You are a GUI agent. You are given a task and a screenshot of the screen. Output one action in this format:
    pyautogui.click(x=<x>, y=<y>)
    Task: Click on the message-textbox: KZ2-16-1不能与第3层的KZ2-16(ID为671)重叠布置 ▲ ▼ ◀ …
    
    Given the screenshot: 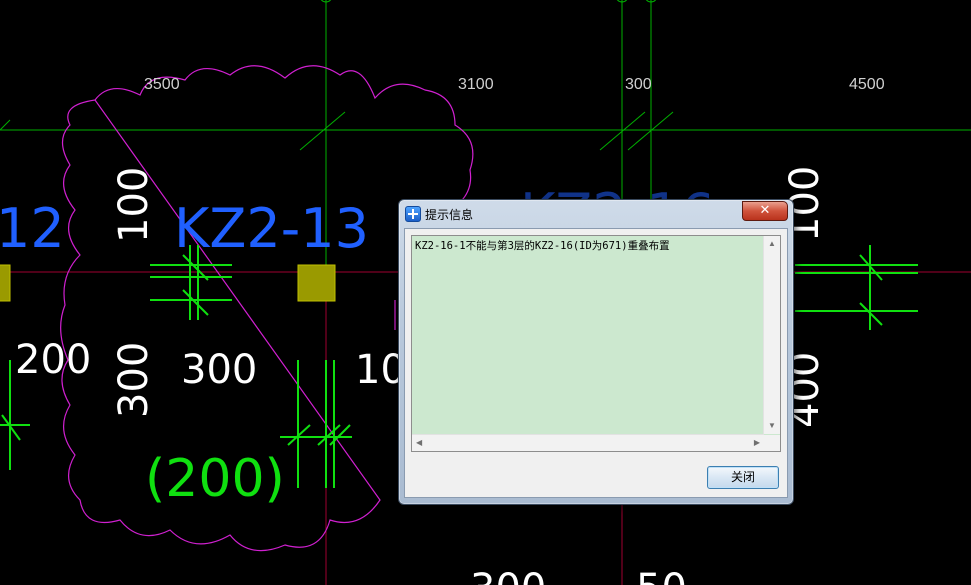 What is the action you would take?
    pyautogui.click(x=596, y=343)
    